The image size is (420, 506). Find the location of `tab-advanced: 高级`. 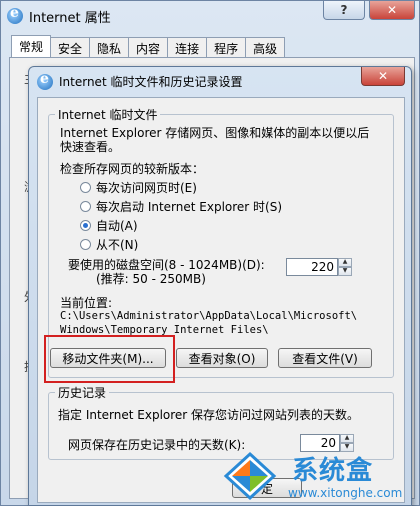

tab-advanced: 高级 is located at coordinates (265, 48).